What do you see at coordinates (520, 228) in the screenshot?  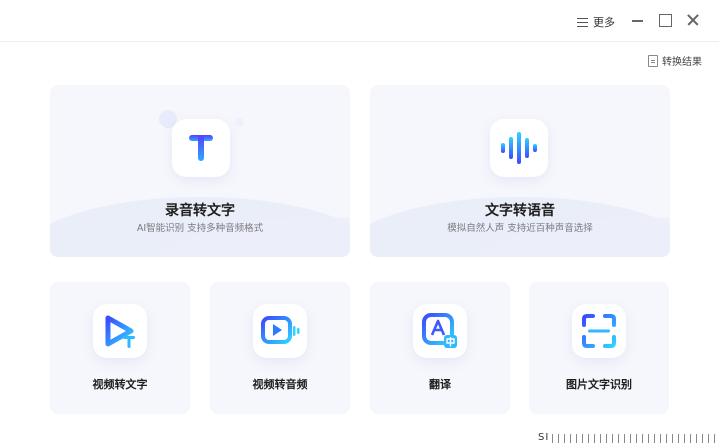 I see `text-to-speech-subtitle: 模拟自然人声 支持近百种声音选择` at bounding box center [520, 228].